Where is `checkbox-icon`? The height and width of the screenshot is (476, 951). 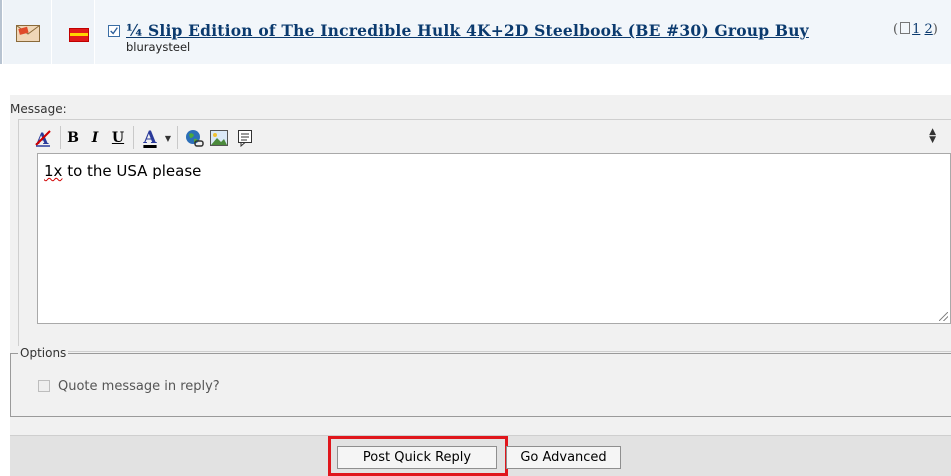
checkbox-icon is located at coordinates (114, 31).